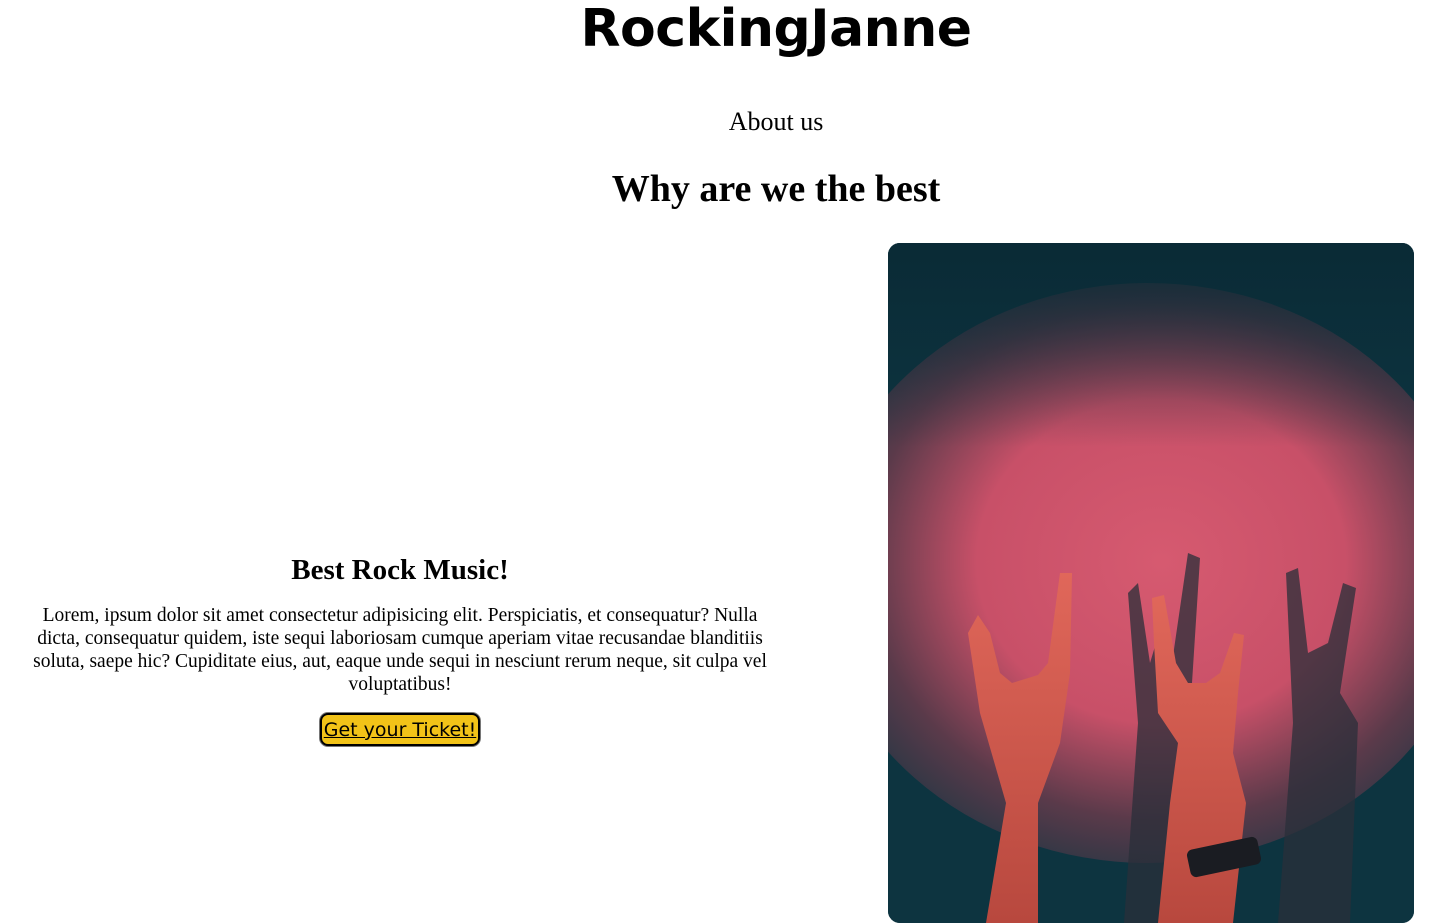 The image size is (1441, 923). Describe the element at coordinates (400, 729) in the screenshot. I see `get-ticket-button: Get your Ticket!` at that location.